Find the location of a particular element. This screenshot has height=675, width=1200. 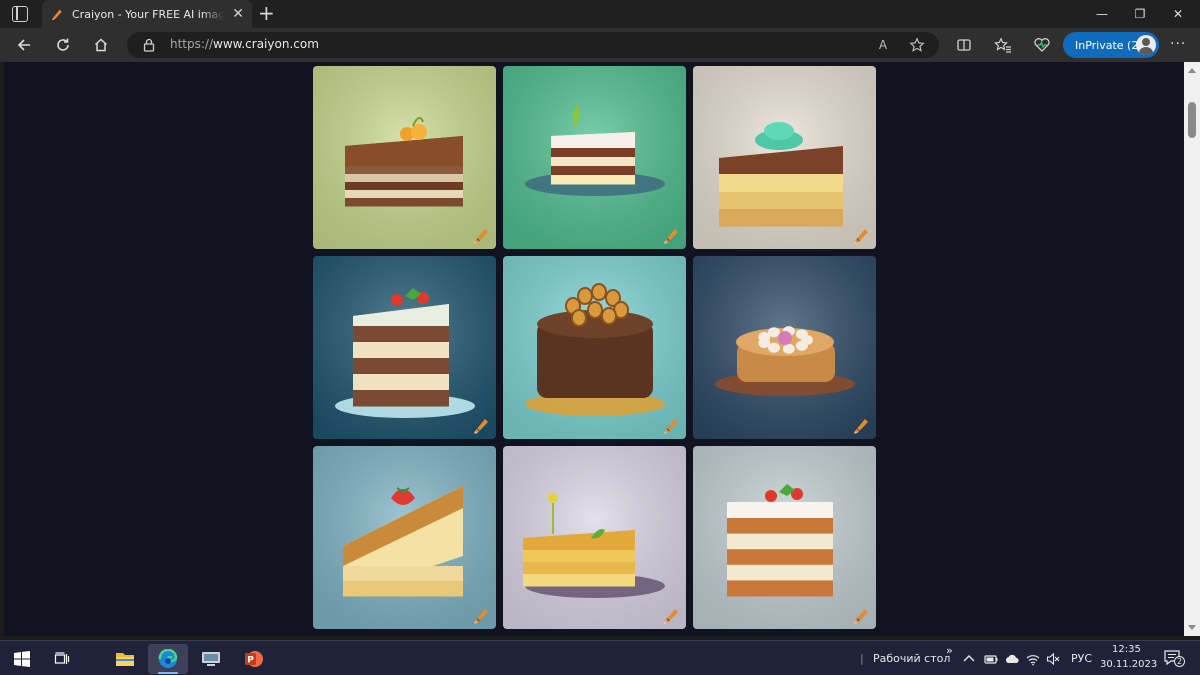

notifications-button: 2 is located at coordinates (1174, 658).